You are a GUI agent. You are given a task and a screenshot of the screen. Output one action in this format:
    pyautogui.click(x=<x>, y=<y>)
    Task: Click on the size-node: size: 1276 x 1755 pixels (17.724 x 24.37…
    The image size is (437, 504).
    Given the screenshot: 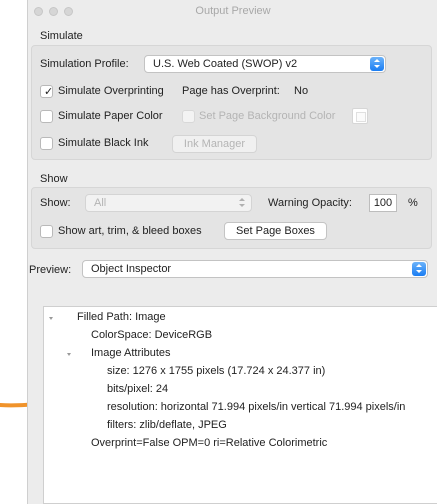 What is the action you would take?
    pyautogui.click(x=216, y=371)
    